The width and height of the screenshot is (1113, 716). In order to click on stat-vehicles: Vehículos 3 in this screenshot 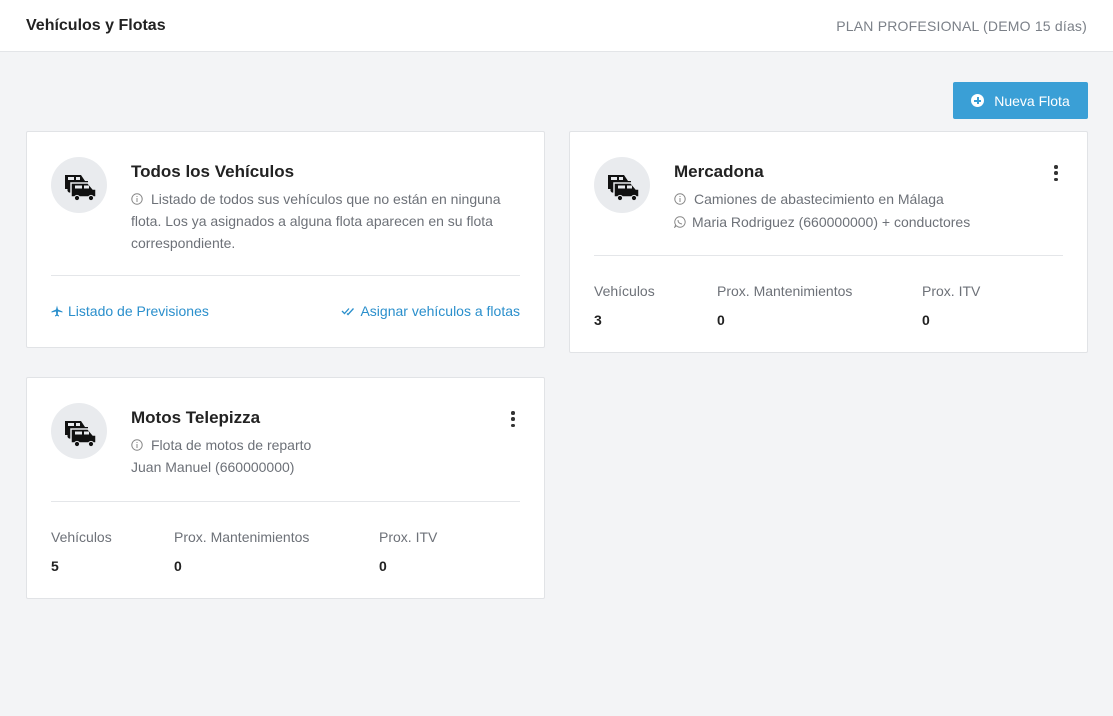, I will do `click(624, 305)`.